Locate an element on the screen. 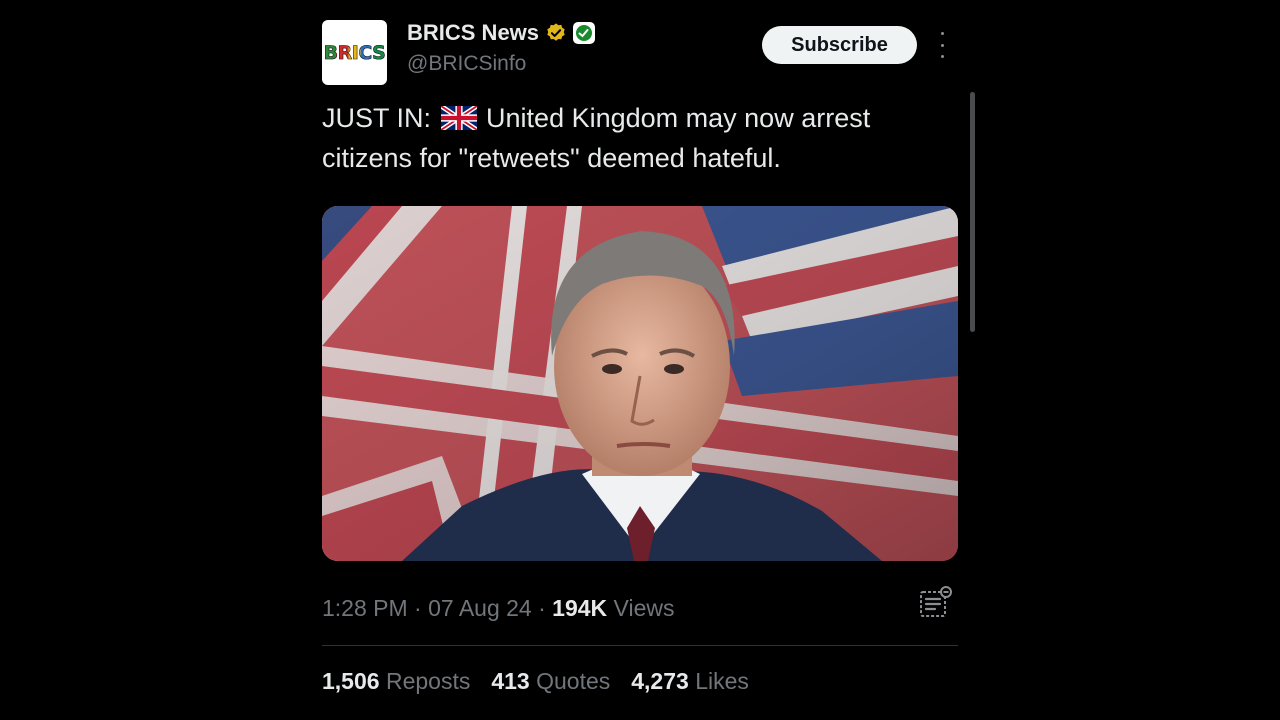 The height and width of the screenshot is (720, 1280). scrollbar is located at coordinates (972, 212).